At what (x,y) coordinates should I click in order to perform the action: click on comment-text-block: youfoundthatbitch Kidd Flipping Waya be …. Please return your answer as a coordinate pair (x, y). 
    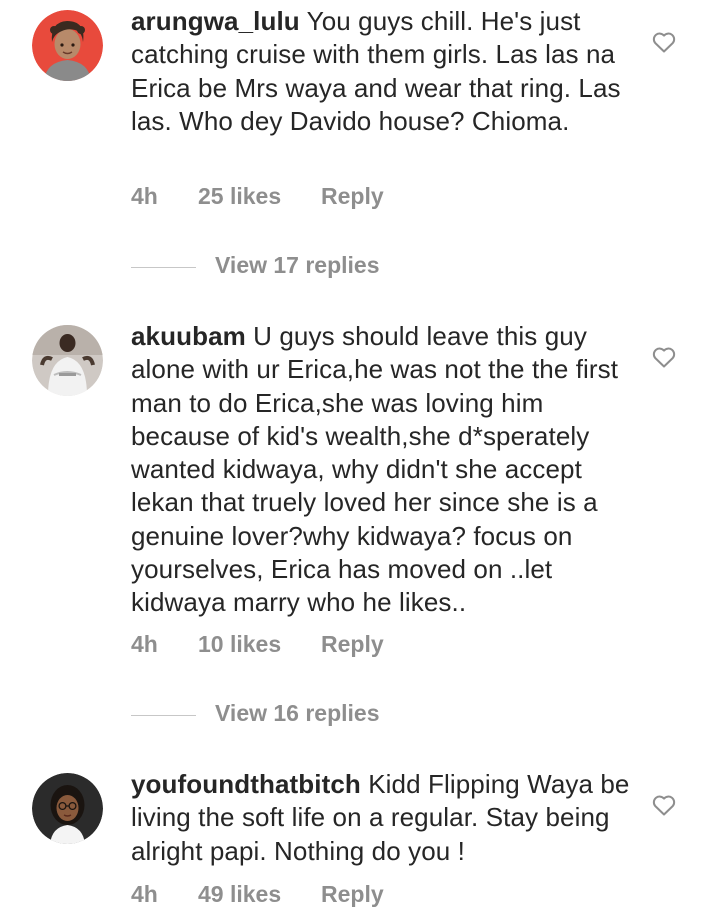
    Looking at the image, I should click on (381, 818).